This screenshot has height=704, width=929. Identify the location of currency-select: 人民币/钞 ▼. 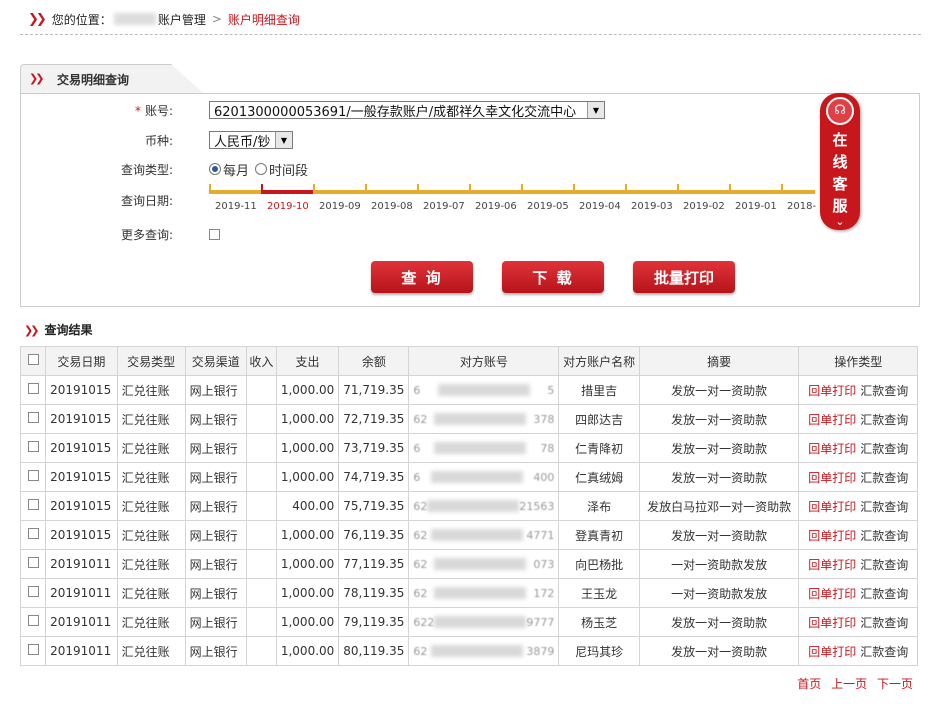
(251, 140).